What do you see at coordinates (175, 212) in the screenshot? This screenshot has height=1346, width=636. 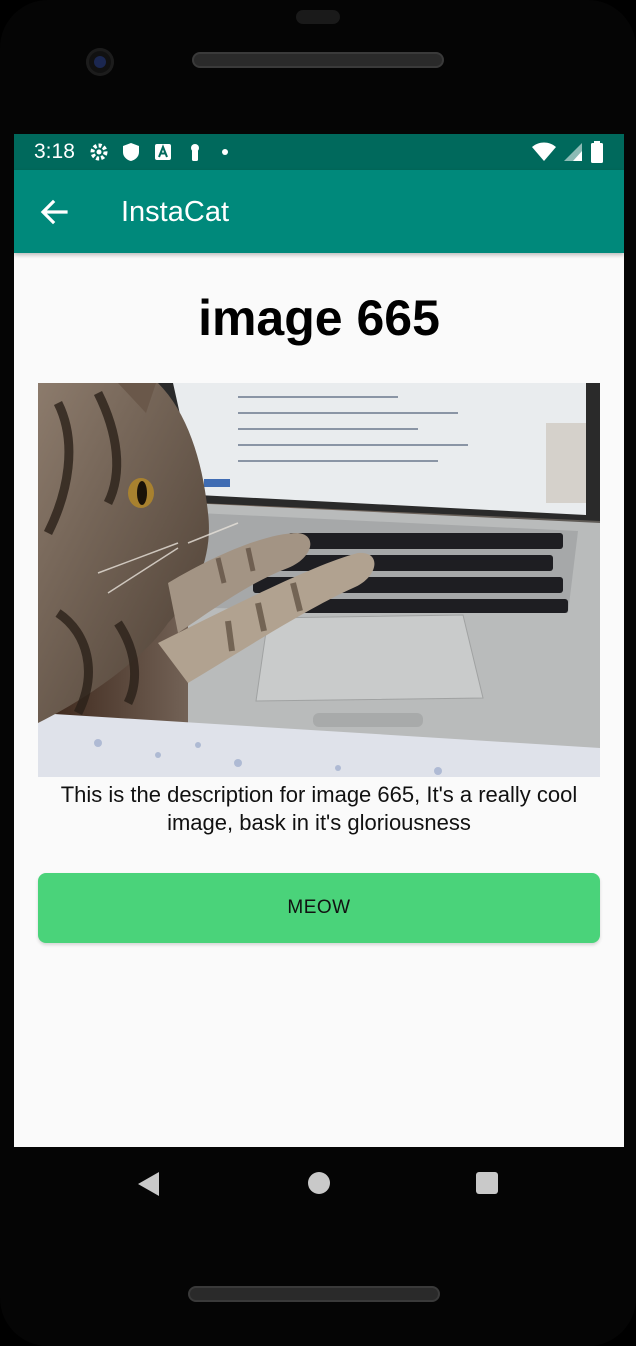 I see `app-title: InstaCat` at bounding box center [175, 212].